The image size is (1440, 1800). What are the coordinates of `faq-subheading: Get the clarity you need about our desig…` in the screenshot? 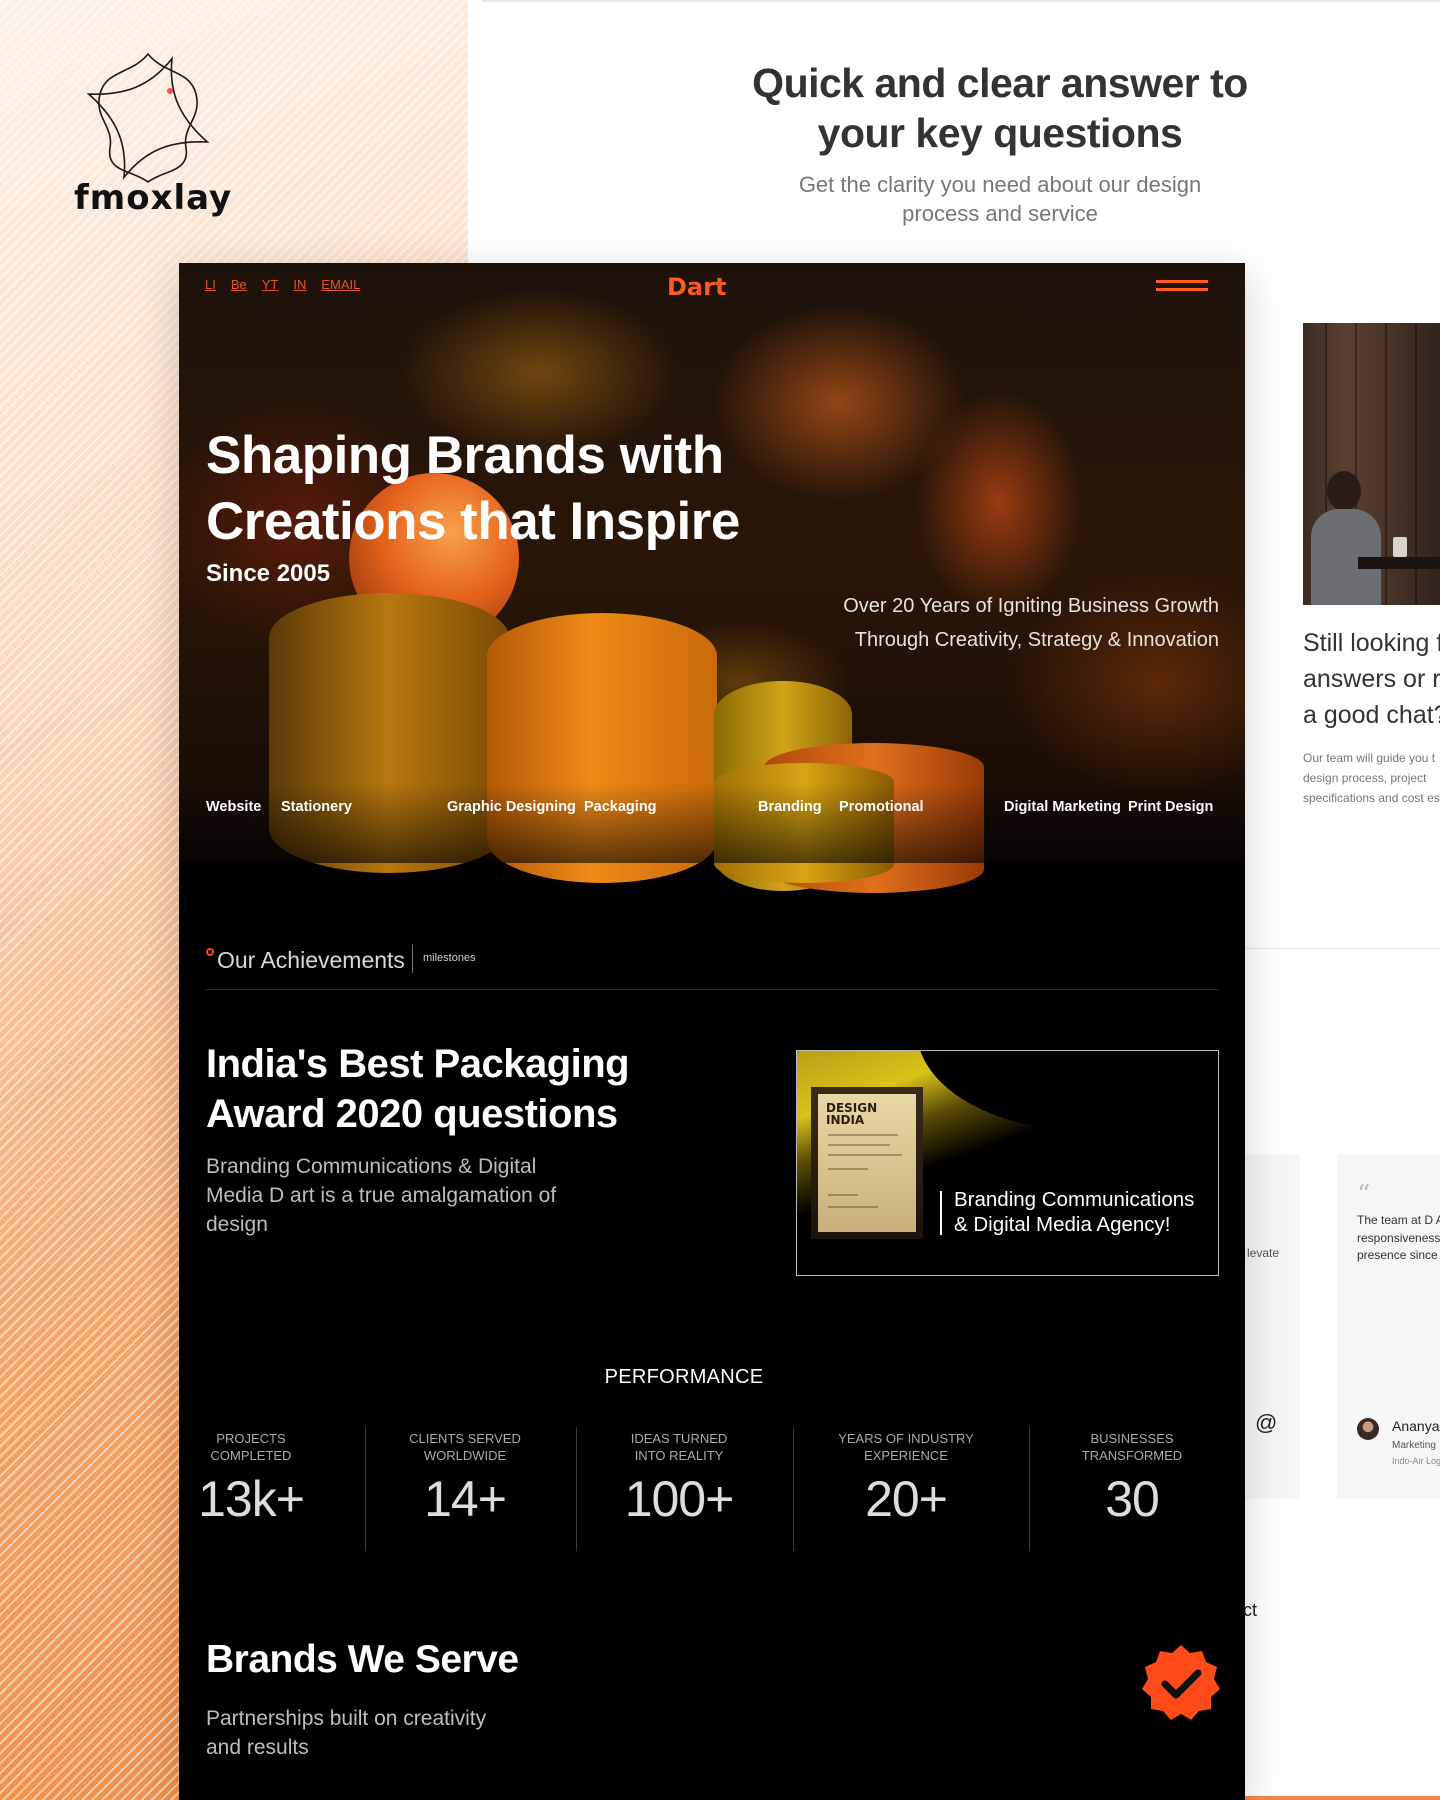 It's located at (1000, 199).